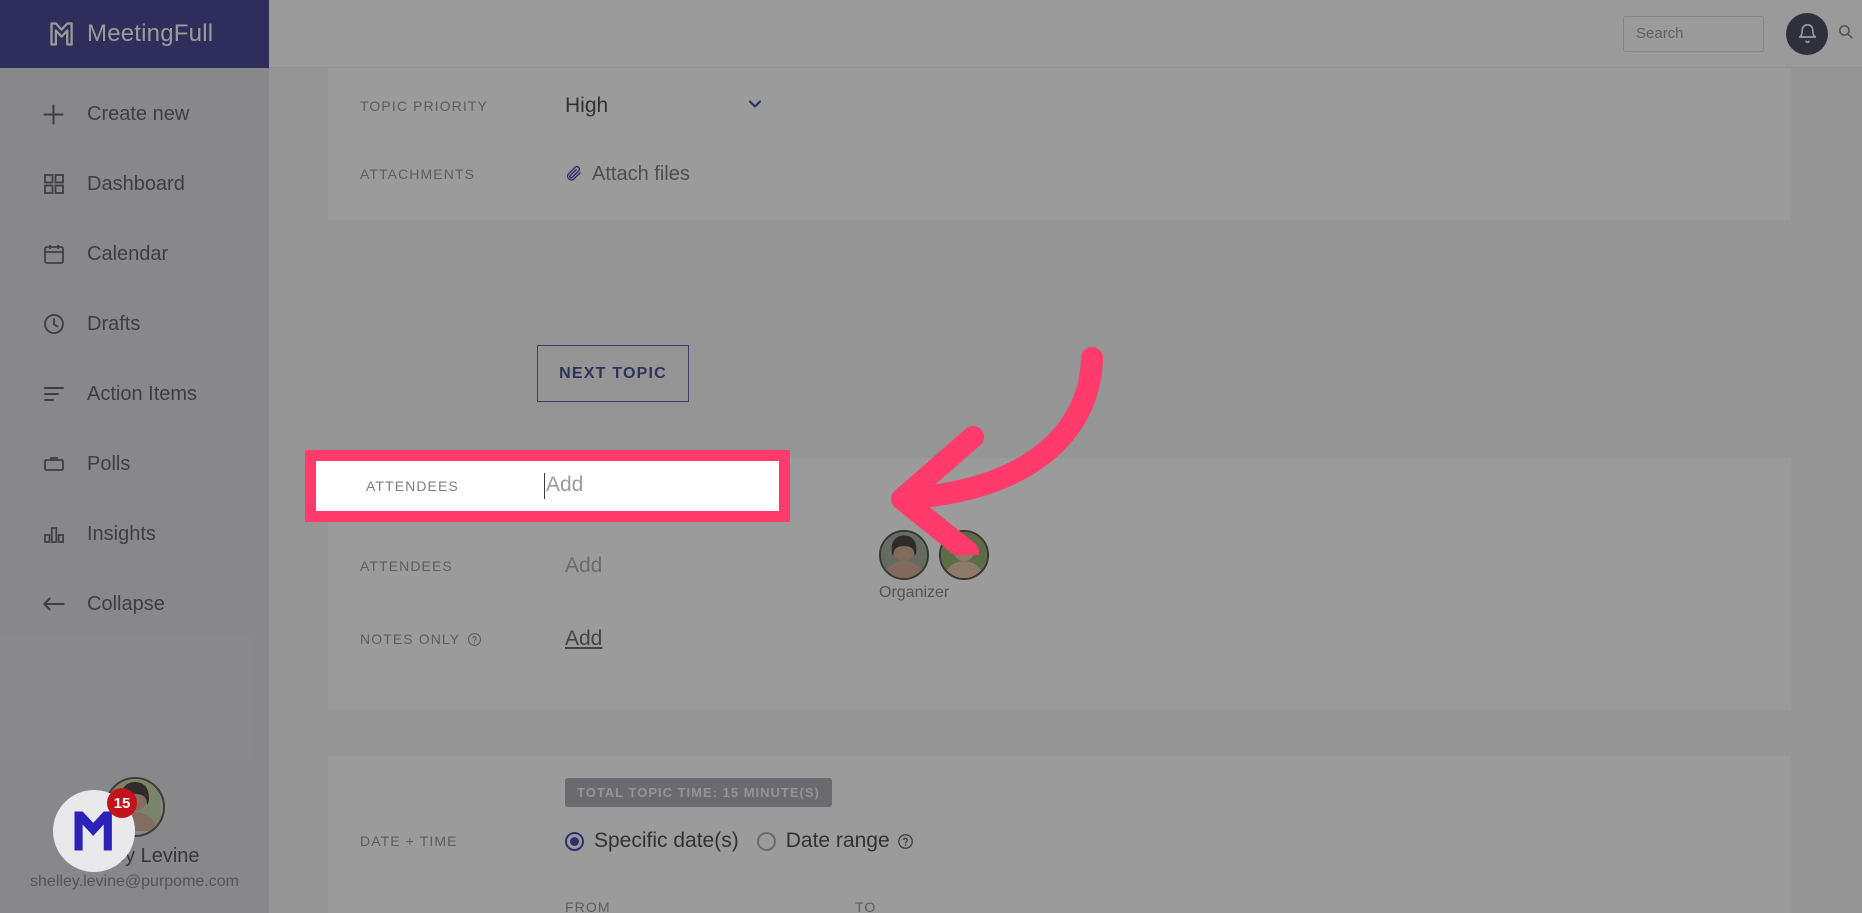 The image size is (1862, 913). I want to click on search-box, so click(1738, 33).